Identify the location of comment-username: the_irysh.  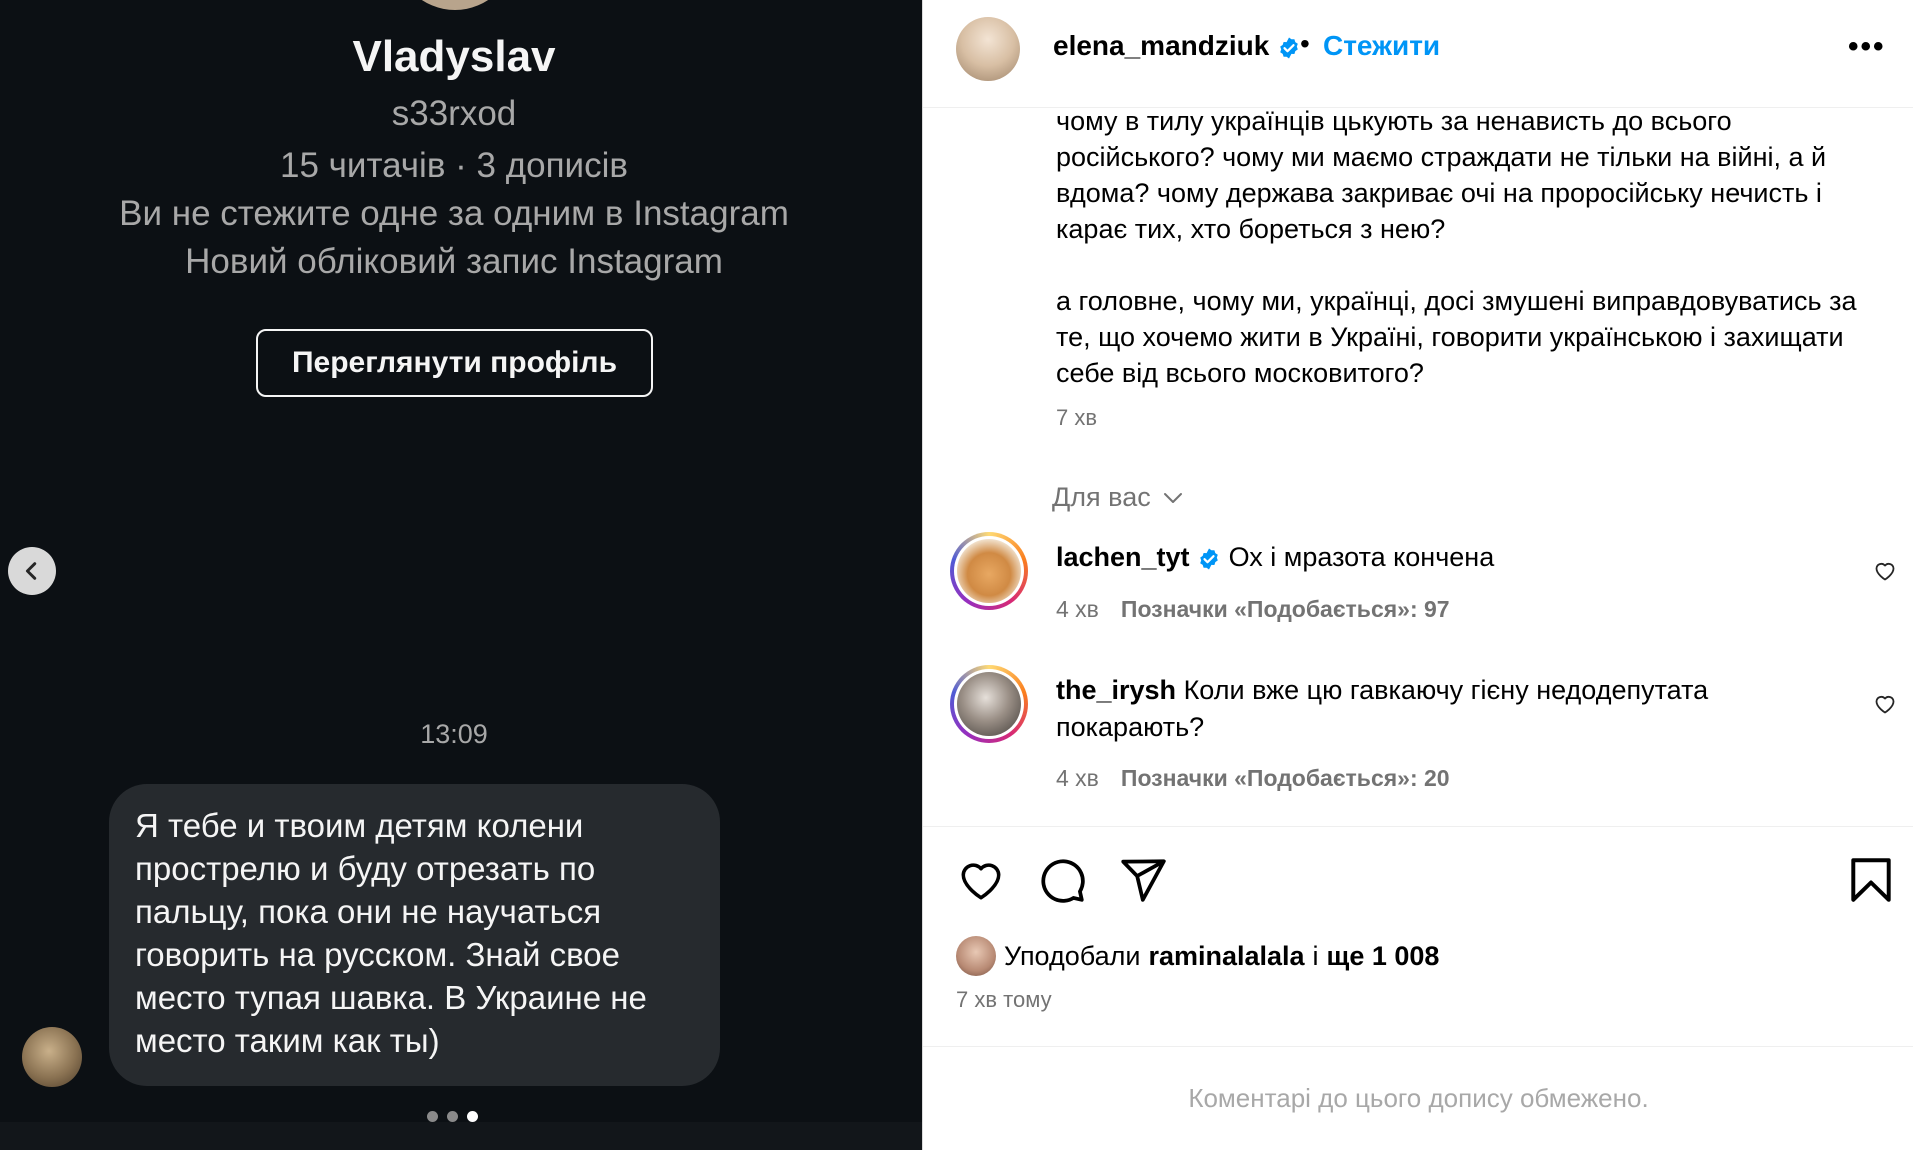
(1116, 690).